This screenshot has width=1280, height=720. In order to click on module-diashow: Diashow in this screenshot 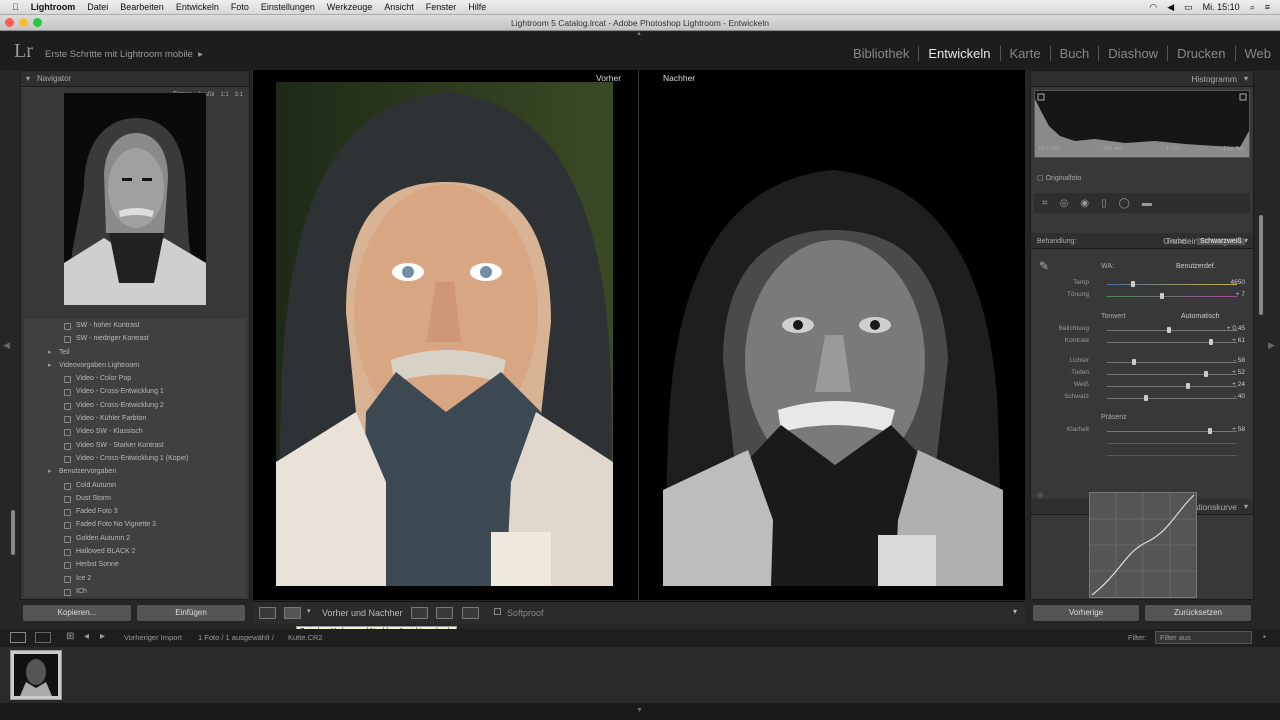, I will do `click(1134, 53)`.